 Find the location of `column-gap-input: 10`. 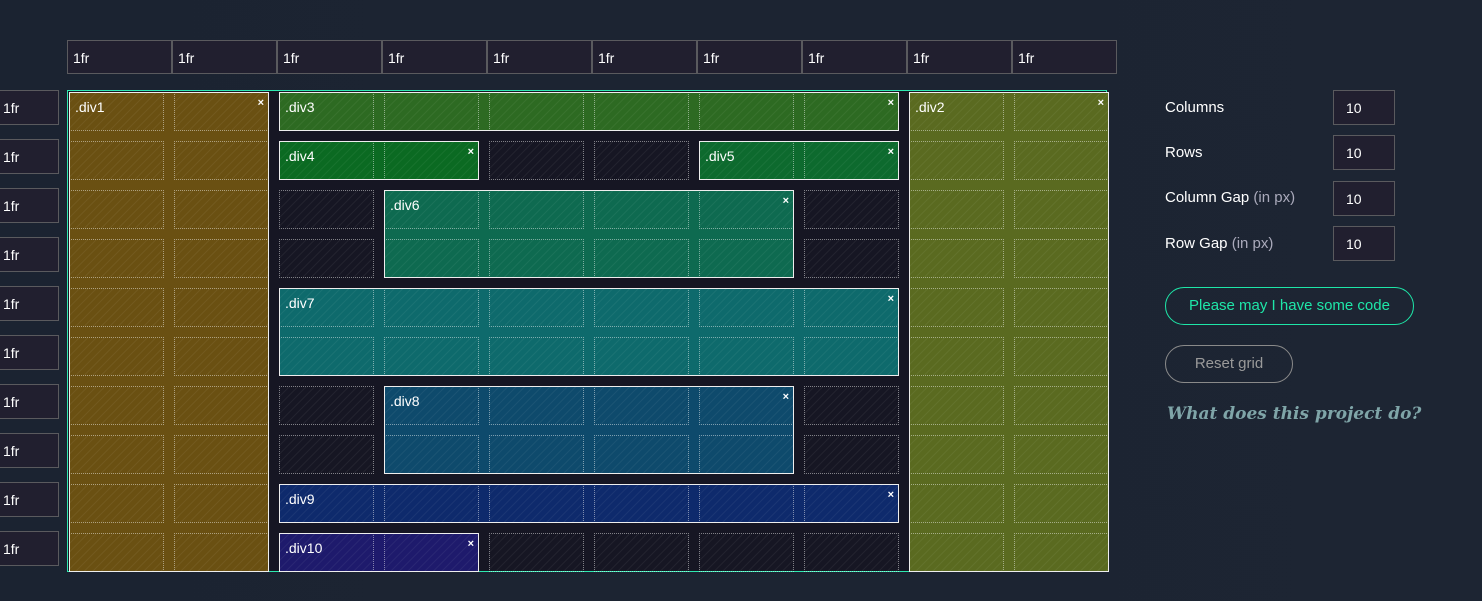

column-gap-input: 10 is located at coordinates (1364, 198).